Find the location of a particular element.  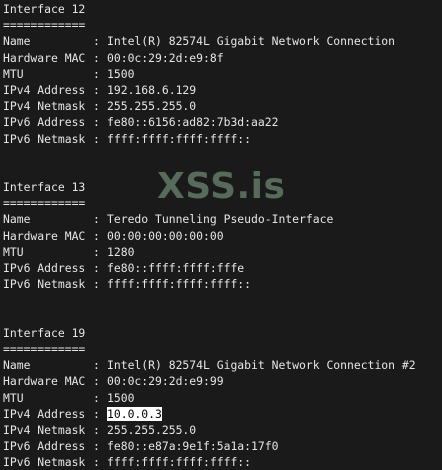

row-value: fe80::6156:ad82:7b3d:aa22 is located at coordinates (193, 122).